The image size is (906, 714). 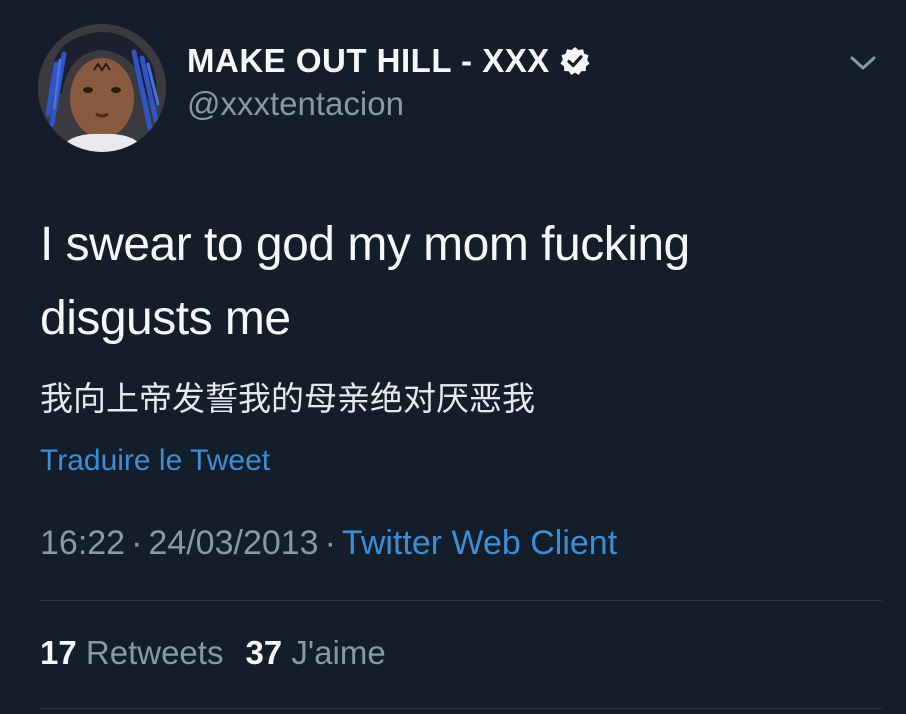 What do you see at coordinates (264, 652) in the screenshot?
I see `likes-count: 37` at bounding box center [264, 652].